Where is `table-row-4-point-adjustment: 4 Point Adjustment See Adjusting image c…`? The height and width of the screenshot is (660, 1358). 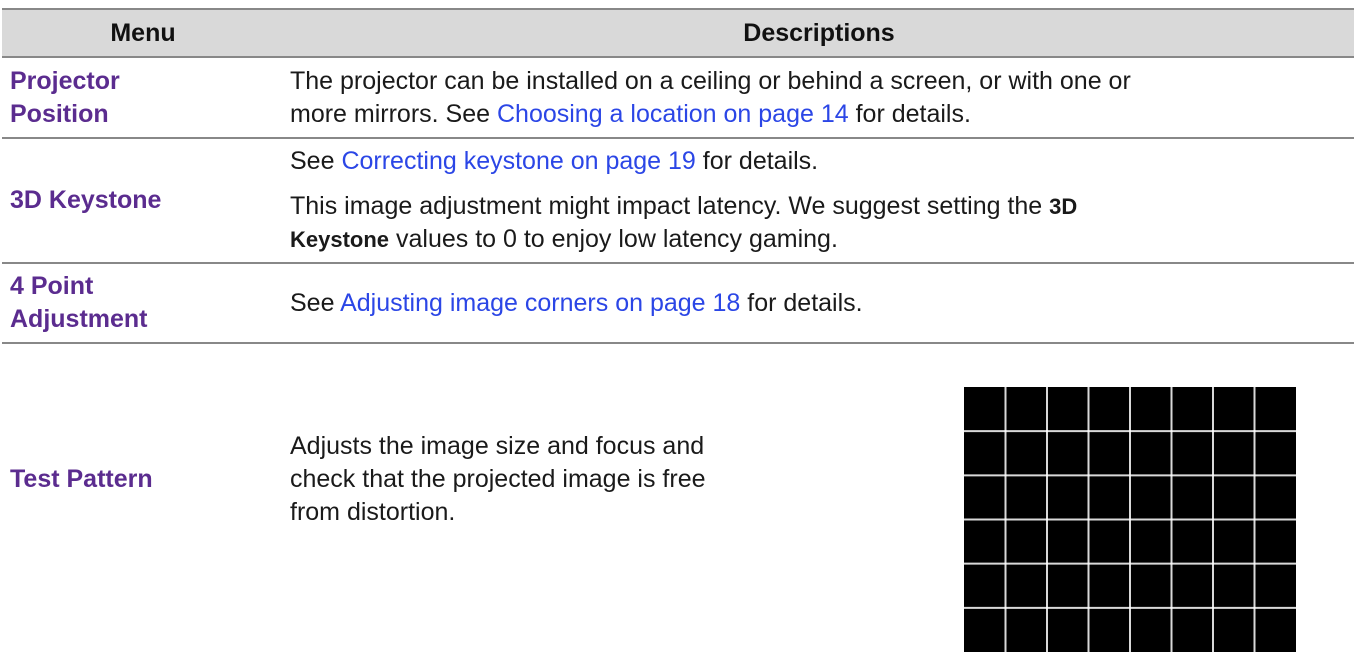 table-row-4-point-adjustment: 4 Point Adjustment See Adjusting image c… is located at coordinates (678, 304).